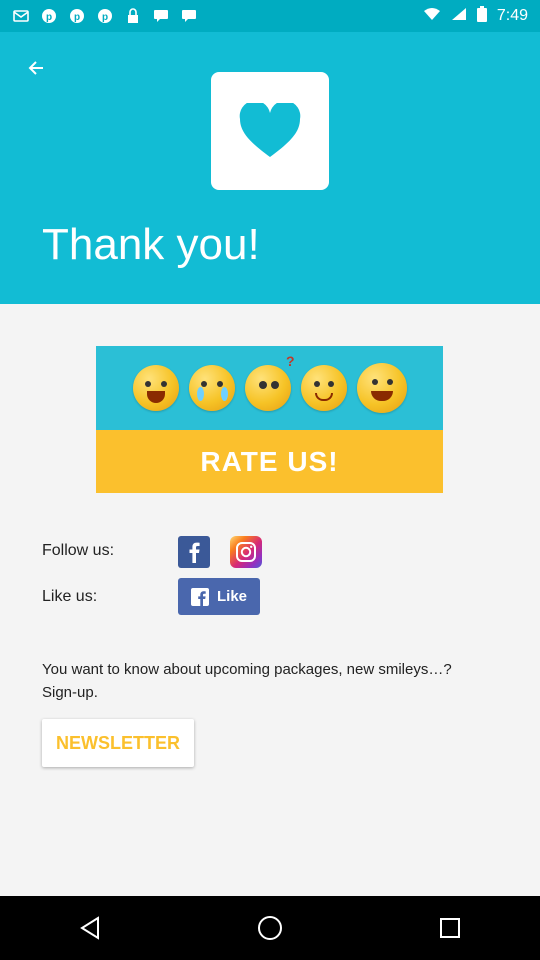 The width and height of the screenshot is (540, 960). I want to click on nav-home-button, so click(270, 928).